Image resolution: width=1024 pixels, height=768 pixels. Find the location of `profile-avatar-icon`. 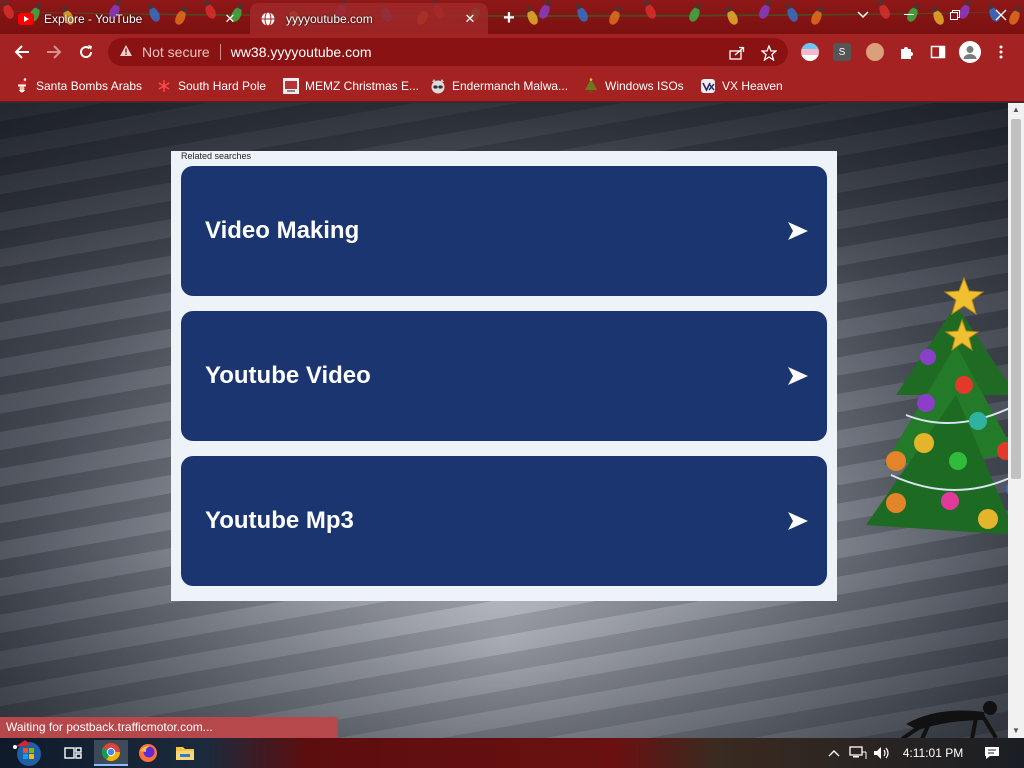

profile-avatar-icon is located at coordinates (970, 52).